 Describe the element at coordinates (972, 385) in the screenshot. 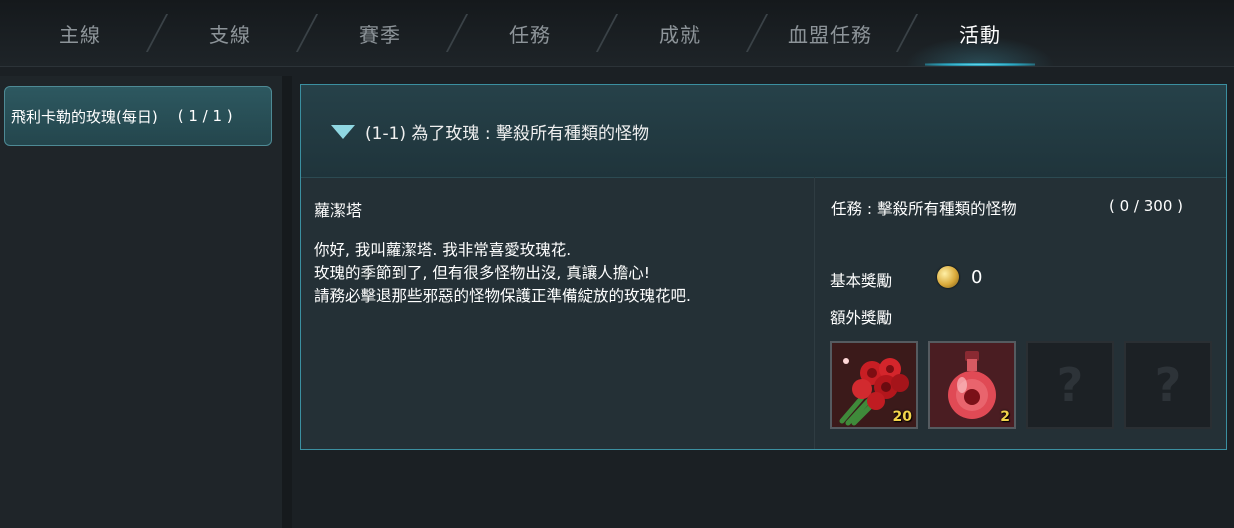

I see `reward-slot-rose-potion: 2` at that location.